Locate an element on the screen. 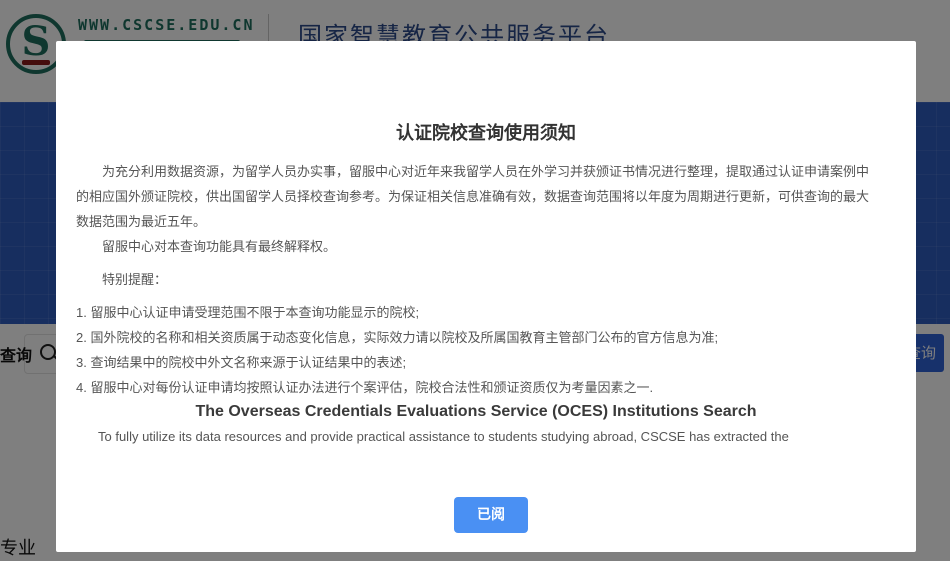 This screenshot has height=561, width=950. reminder-item: 3. 查询结果中的院校中外文名称来源于认证结果中的表述; is located at coordinates (241, 362).